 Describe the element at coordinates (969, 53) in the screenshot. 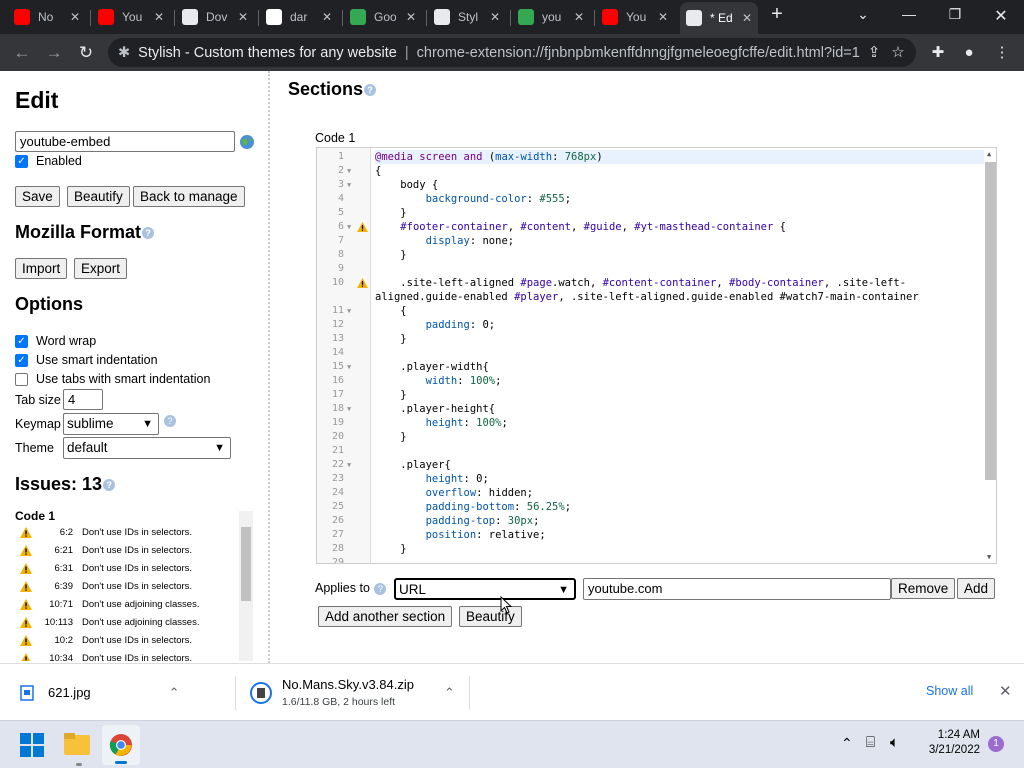

I see `profile-icon: ●` at that location.